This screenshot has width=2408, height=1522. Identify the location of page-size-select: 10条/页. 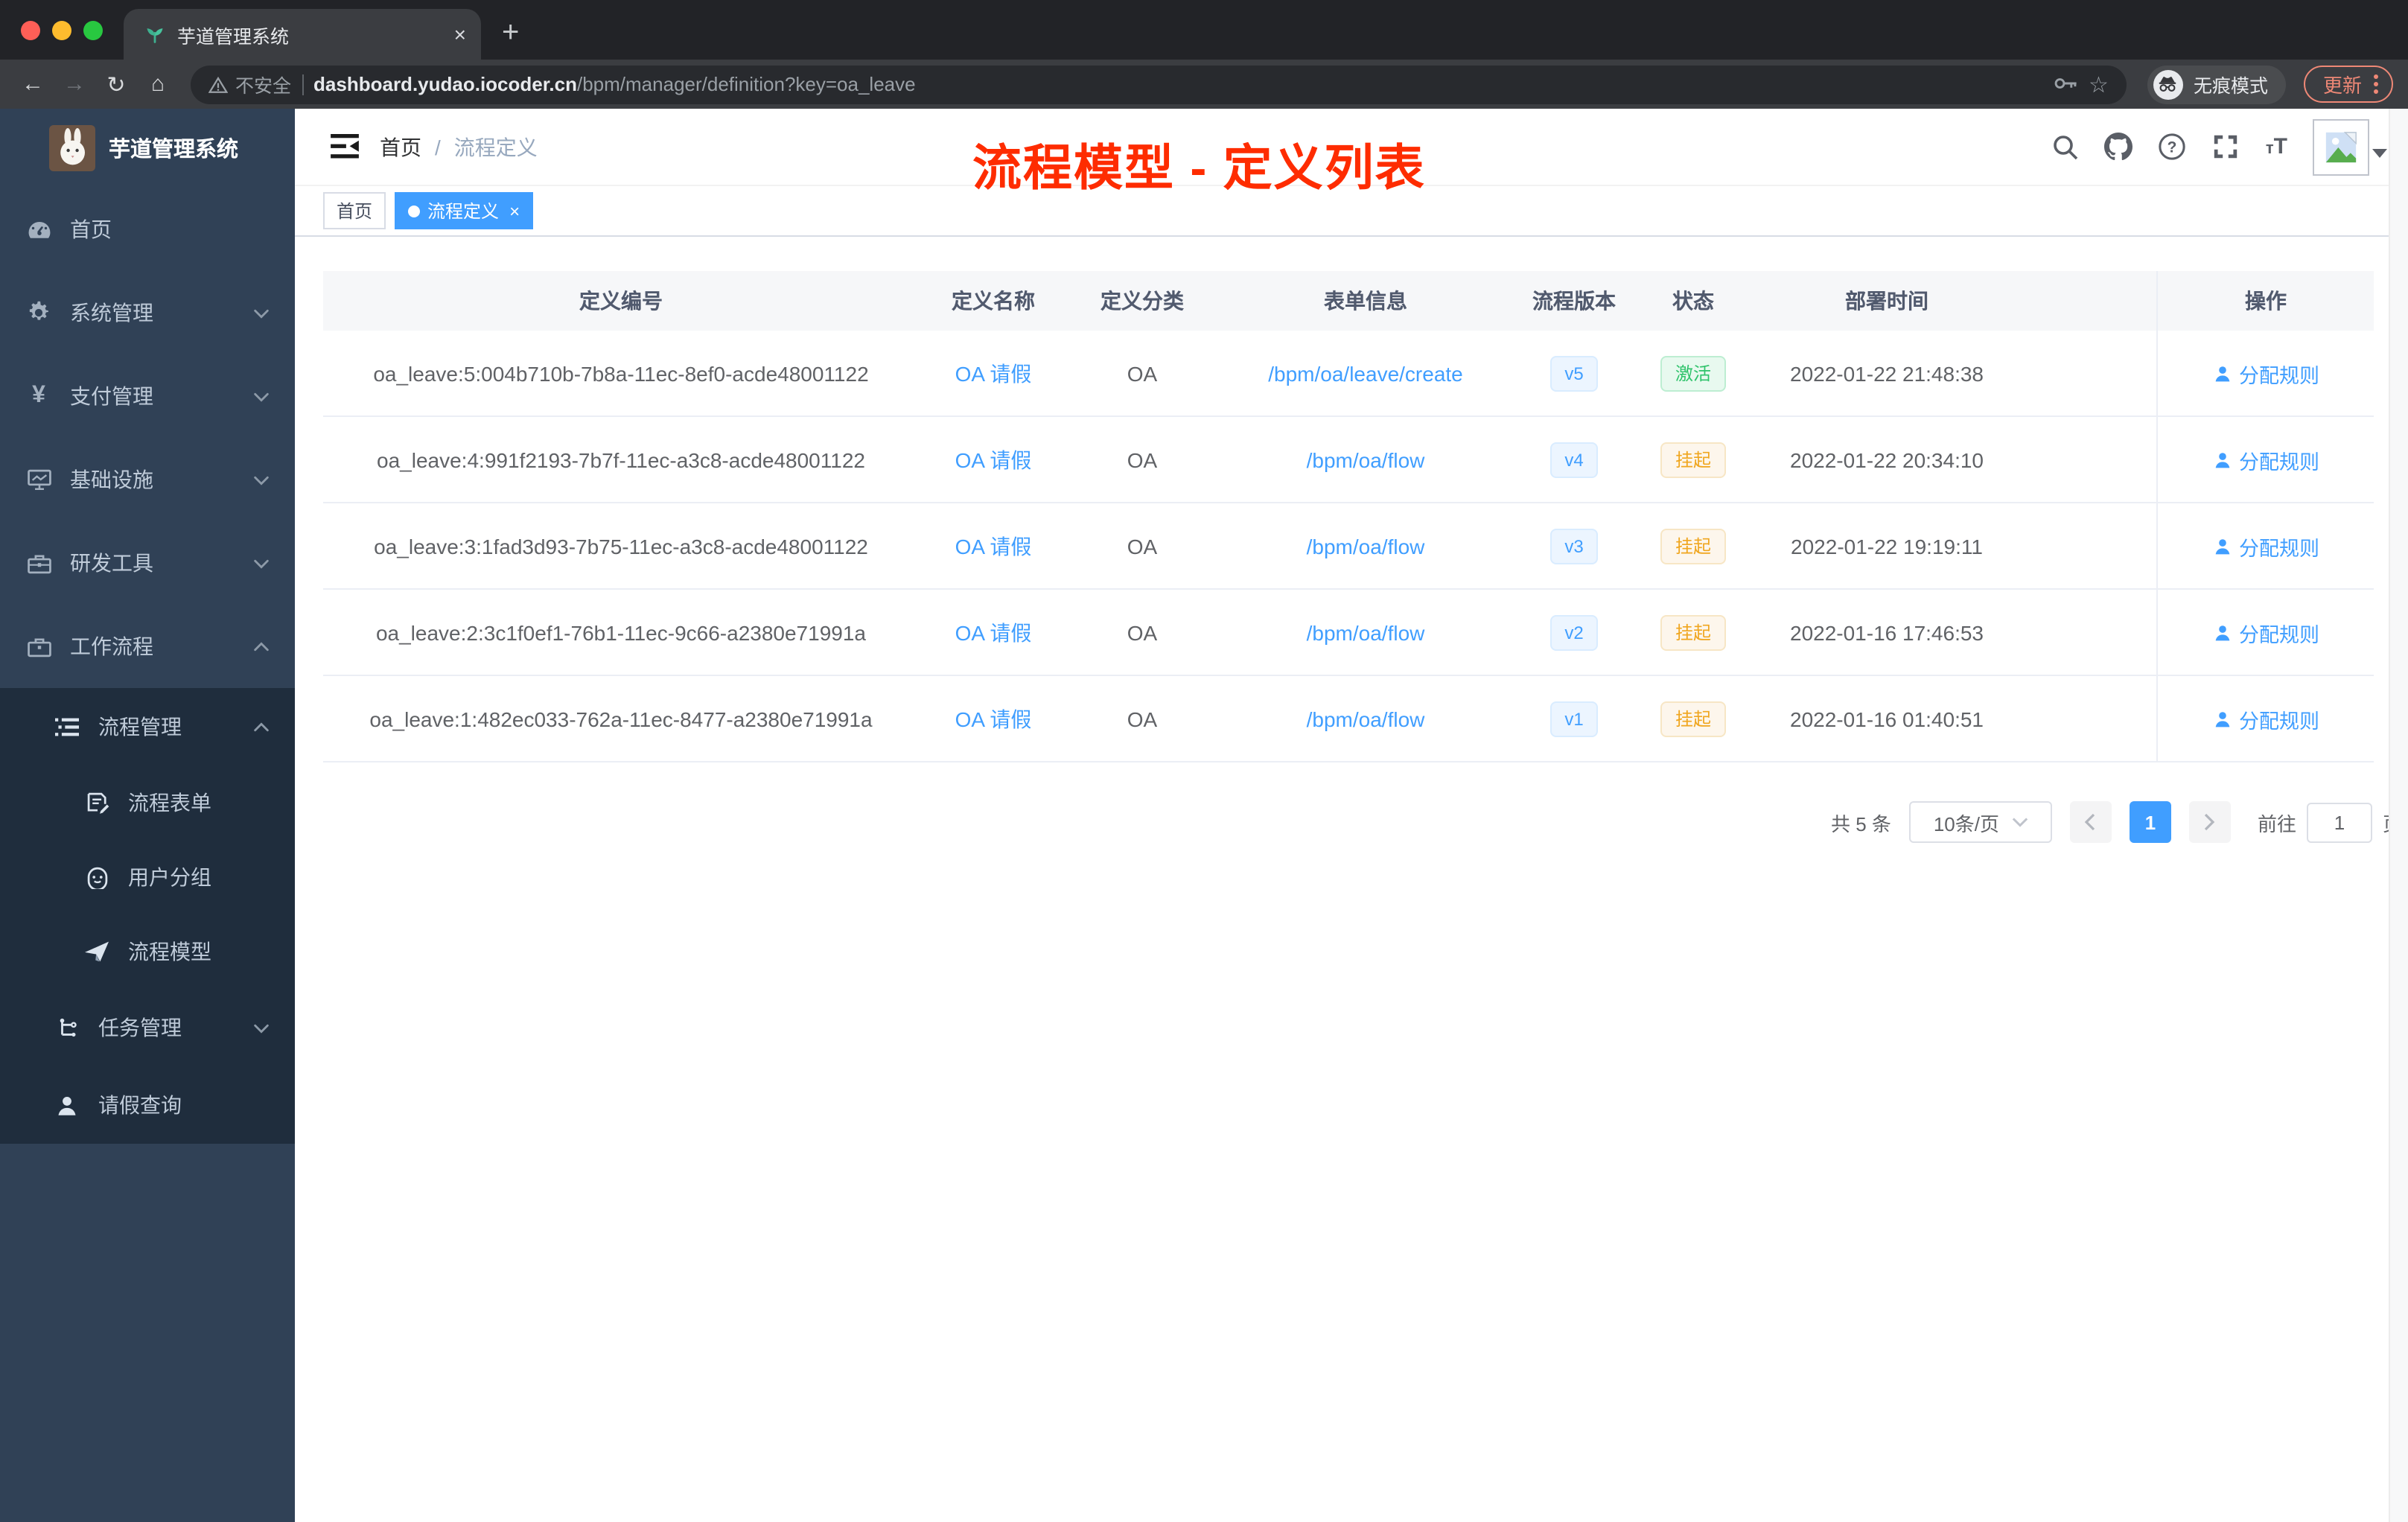
(1980, 822).